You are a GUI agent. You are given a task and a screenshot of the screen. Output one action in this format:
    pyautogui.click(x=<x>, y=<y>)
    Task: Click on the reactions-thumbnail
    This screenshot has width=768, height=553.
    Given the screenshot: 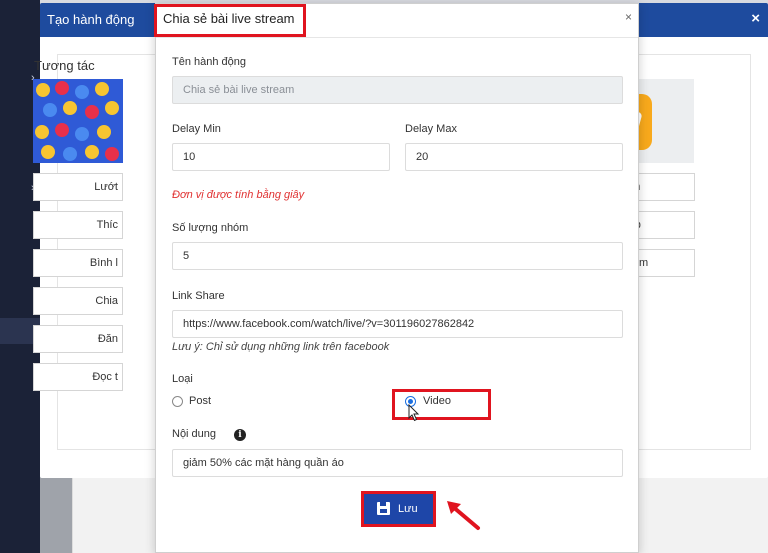 What is the action you would take?
    pyautogui.click(x=78, y=121)
    